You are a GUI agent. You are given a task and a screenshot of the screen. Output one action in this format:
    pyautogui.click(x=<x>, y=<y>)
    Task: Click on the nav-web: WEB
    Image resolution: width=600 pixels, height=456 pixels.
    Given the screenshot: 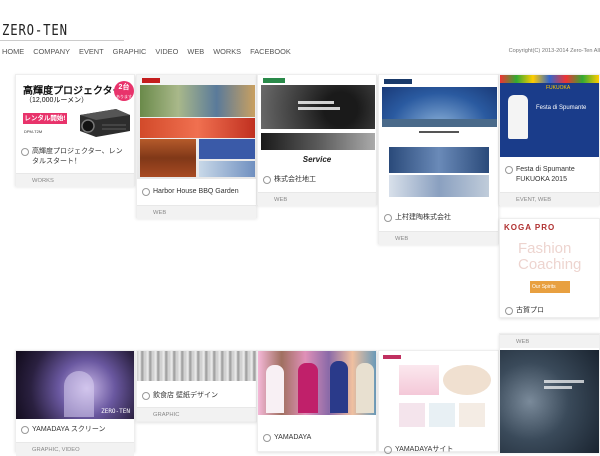 What is the action you would take?
    pyautogui.click(x=195, y=51)
    